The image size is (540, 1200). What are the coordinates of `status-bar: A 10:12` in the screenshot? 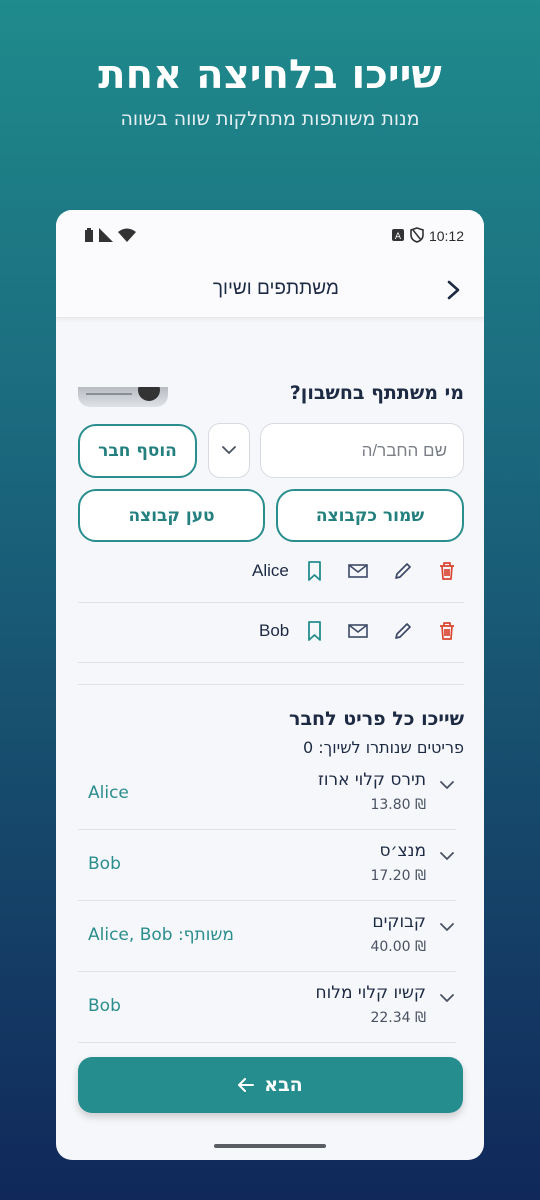 It's located at (270, 236).